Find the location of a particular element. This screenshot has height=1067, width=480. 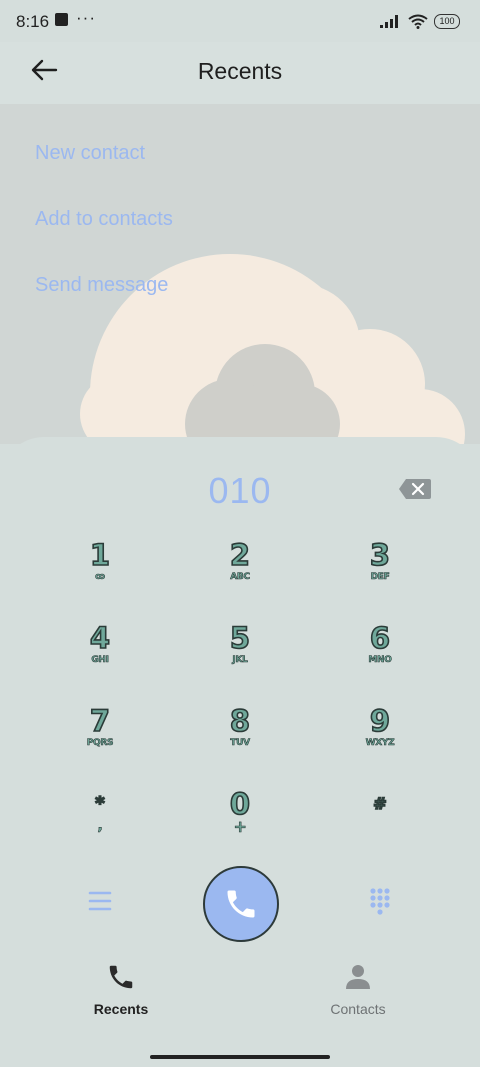

key-4: 4 GHI is located at coordinates (100, 655).